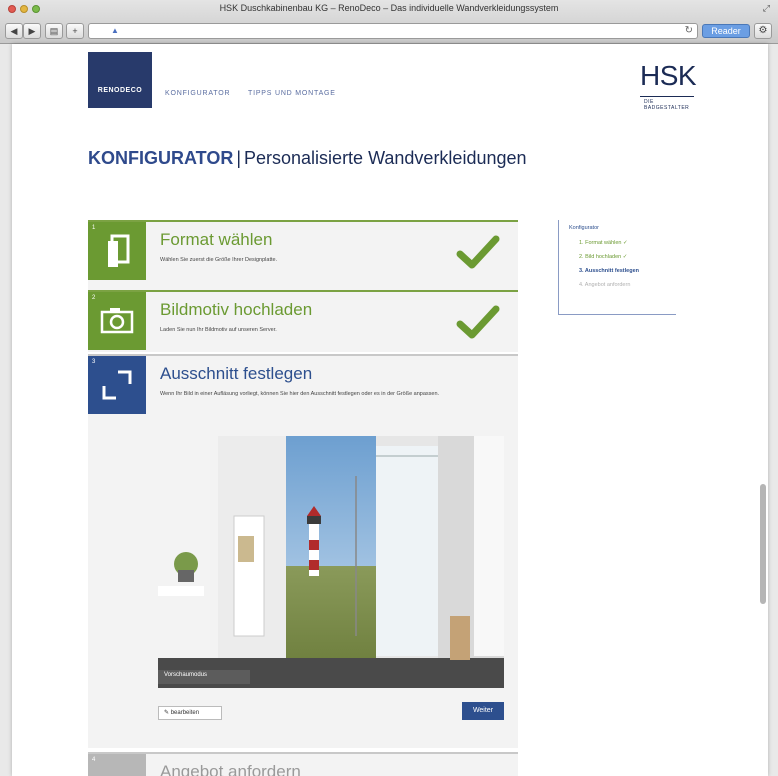  Describe the element at coordinates (94, 298) in the screenshot. I see `step-number: 2` at that location.